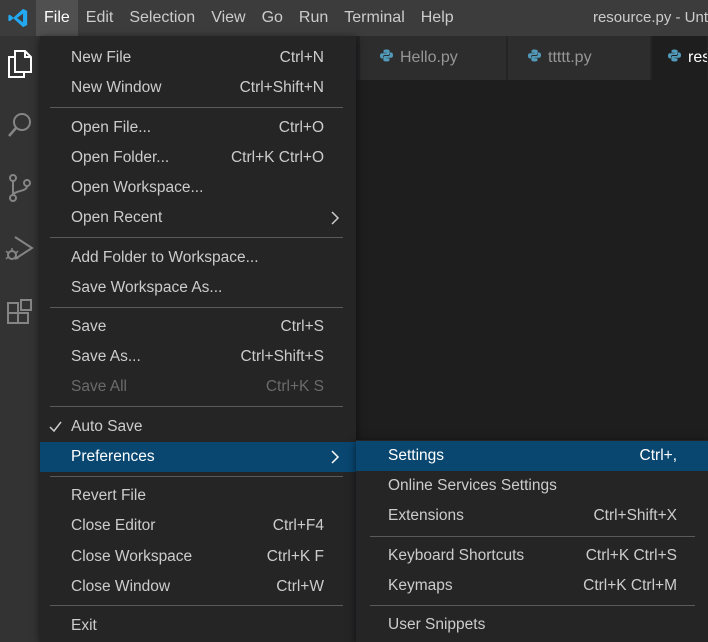 The image size is (708, 642). I want to click on menu-item-online-services-settings: Online Services Settings, so click(532, 486).